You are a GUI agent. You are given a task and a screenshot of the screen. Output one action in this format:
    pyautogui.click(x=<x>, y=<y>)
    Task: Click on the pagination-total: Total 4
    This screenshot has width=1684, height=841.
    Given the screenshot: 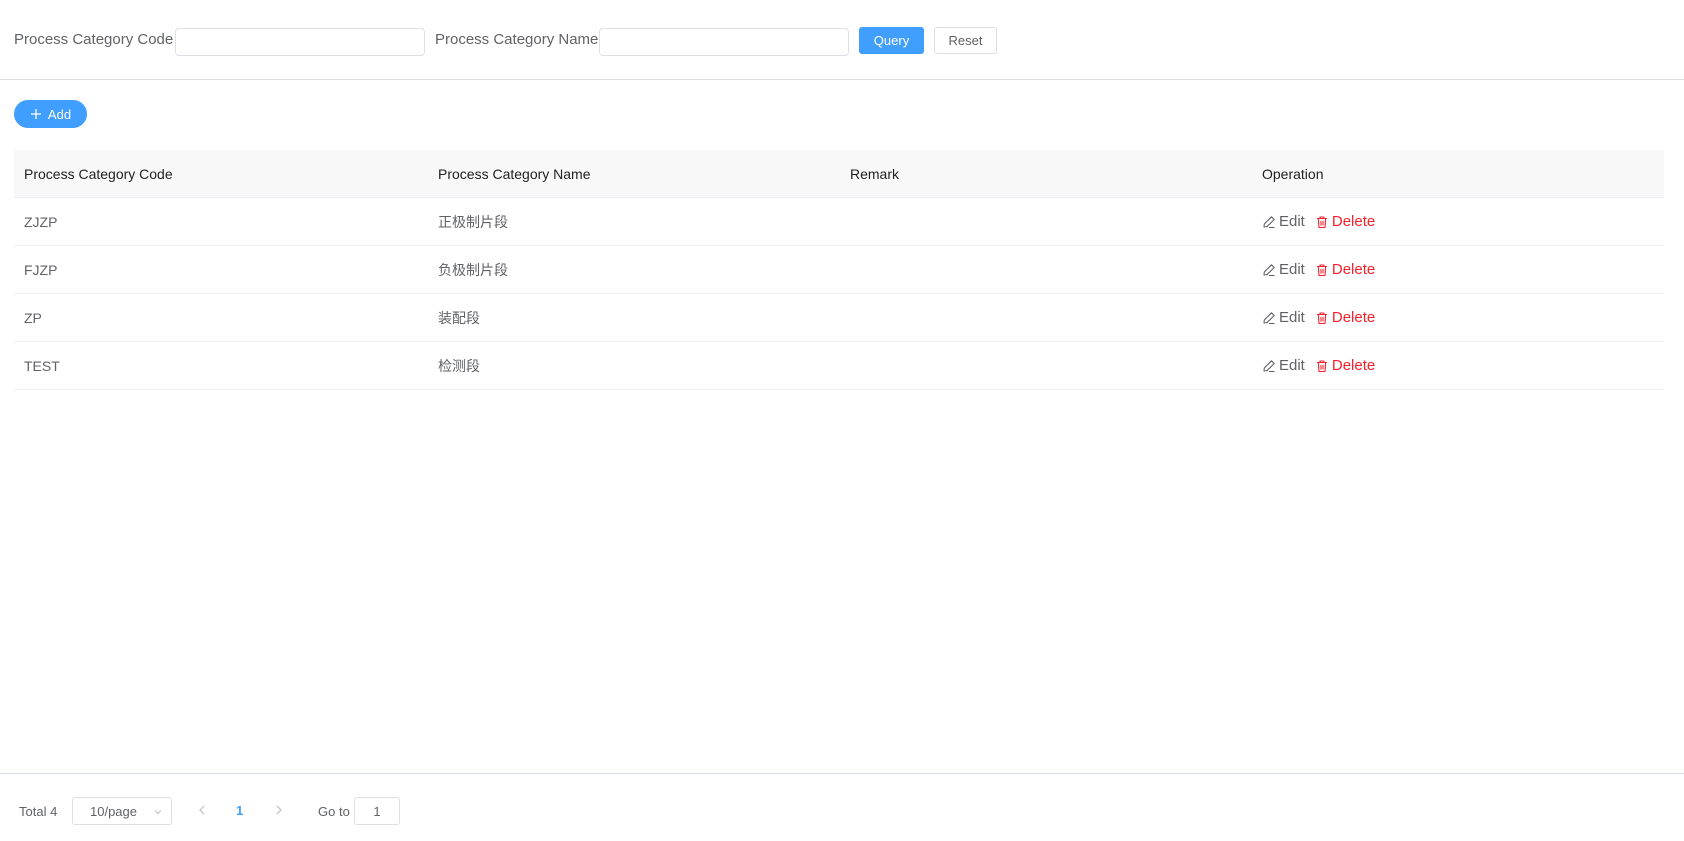 What is the action you would take?
    pyautogui.click(x=38, y=811)
    